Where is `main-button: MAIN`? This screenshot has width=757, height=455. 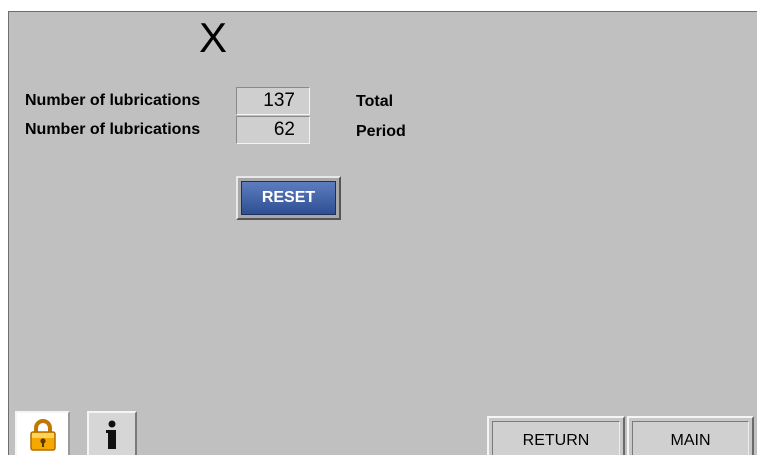 main-button: MAIN is located at coordinates (690, 435).